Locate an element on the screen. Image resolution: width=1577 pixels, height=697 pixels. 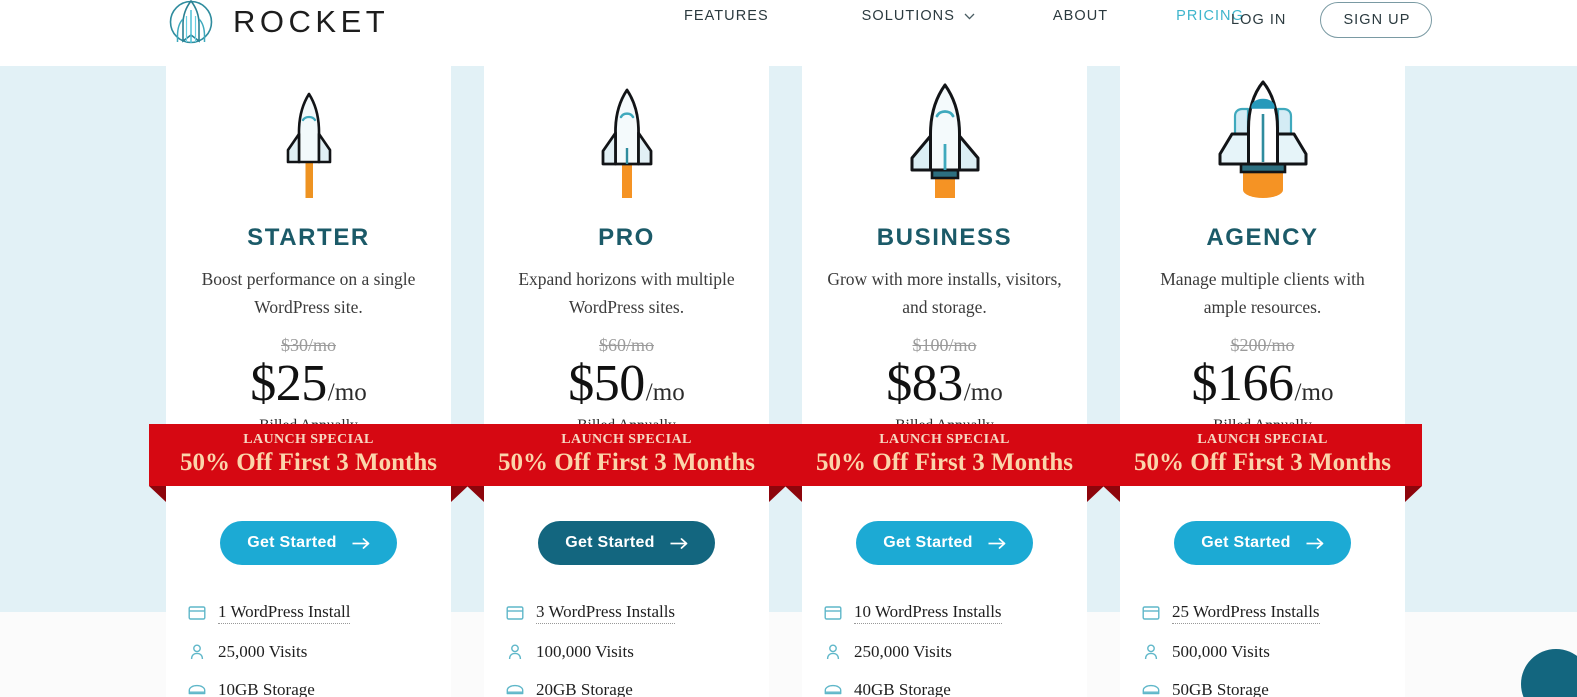
feature-count: 10 is located at coordinates (862, 611).